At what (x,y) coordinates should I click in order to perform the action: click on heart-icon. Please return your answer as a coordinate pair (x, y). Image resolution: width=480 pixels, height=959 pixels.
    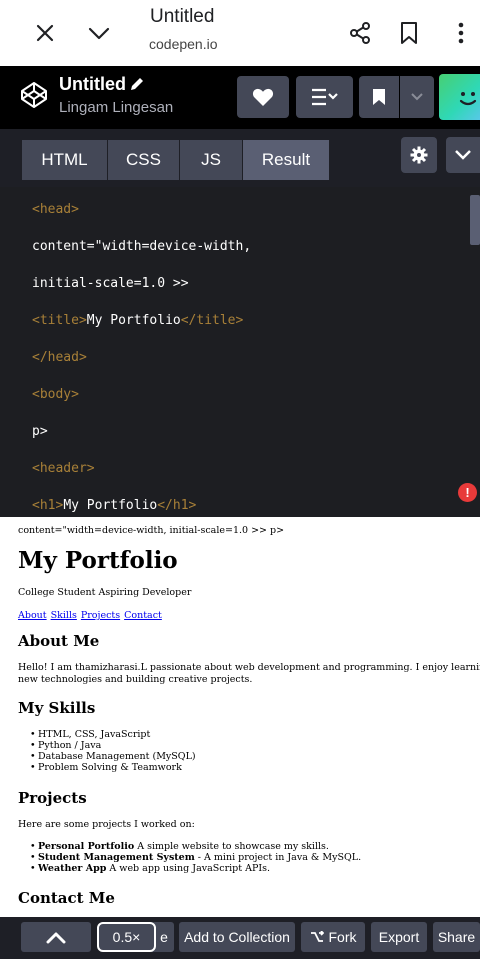
    Looking at the image, I should click on (263, 97).